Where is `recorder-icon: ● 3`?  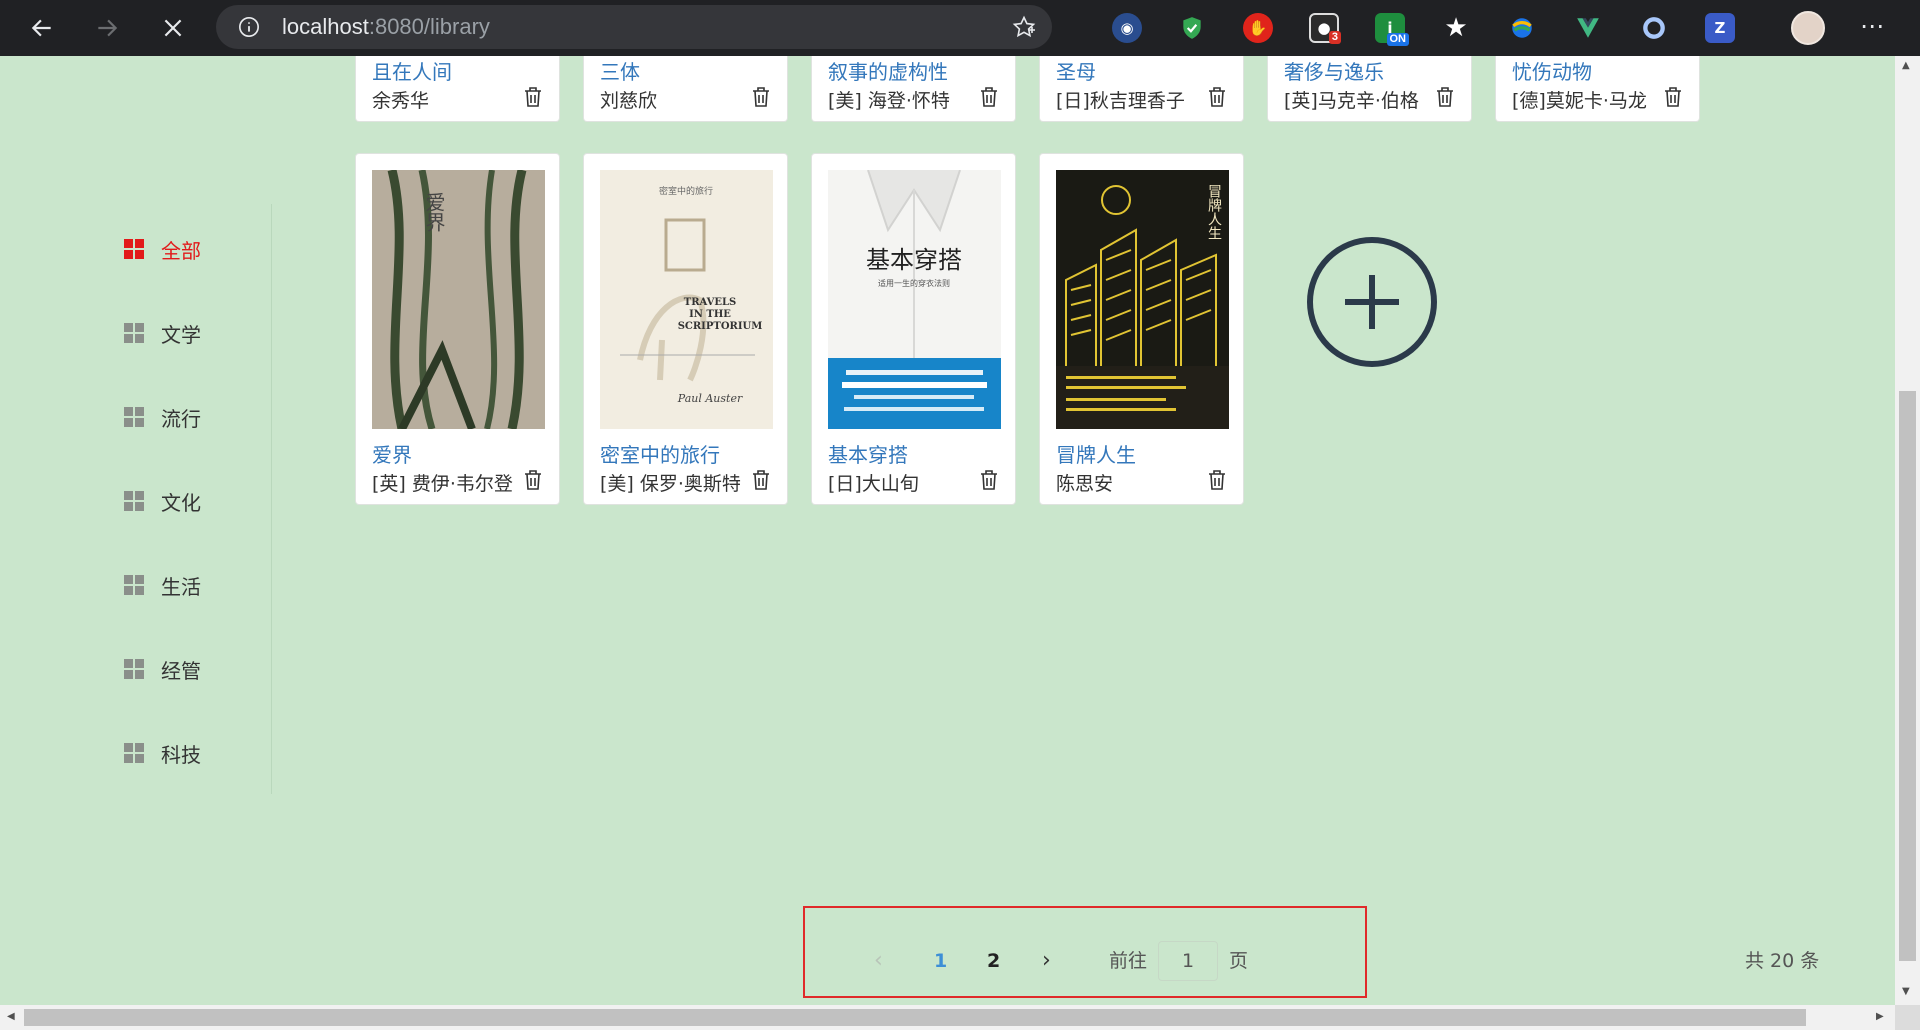 recorder-icon: ● 3 is located at coordinates (1325, 28).